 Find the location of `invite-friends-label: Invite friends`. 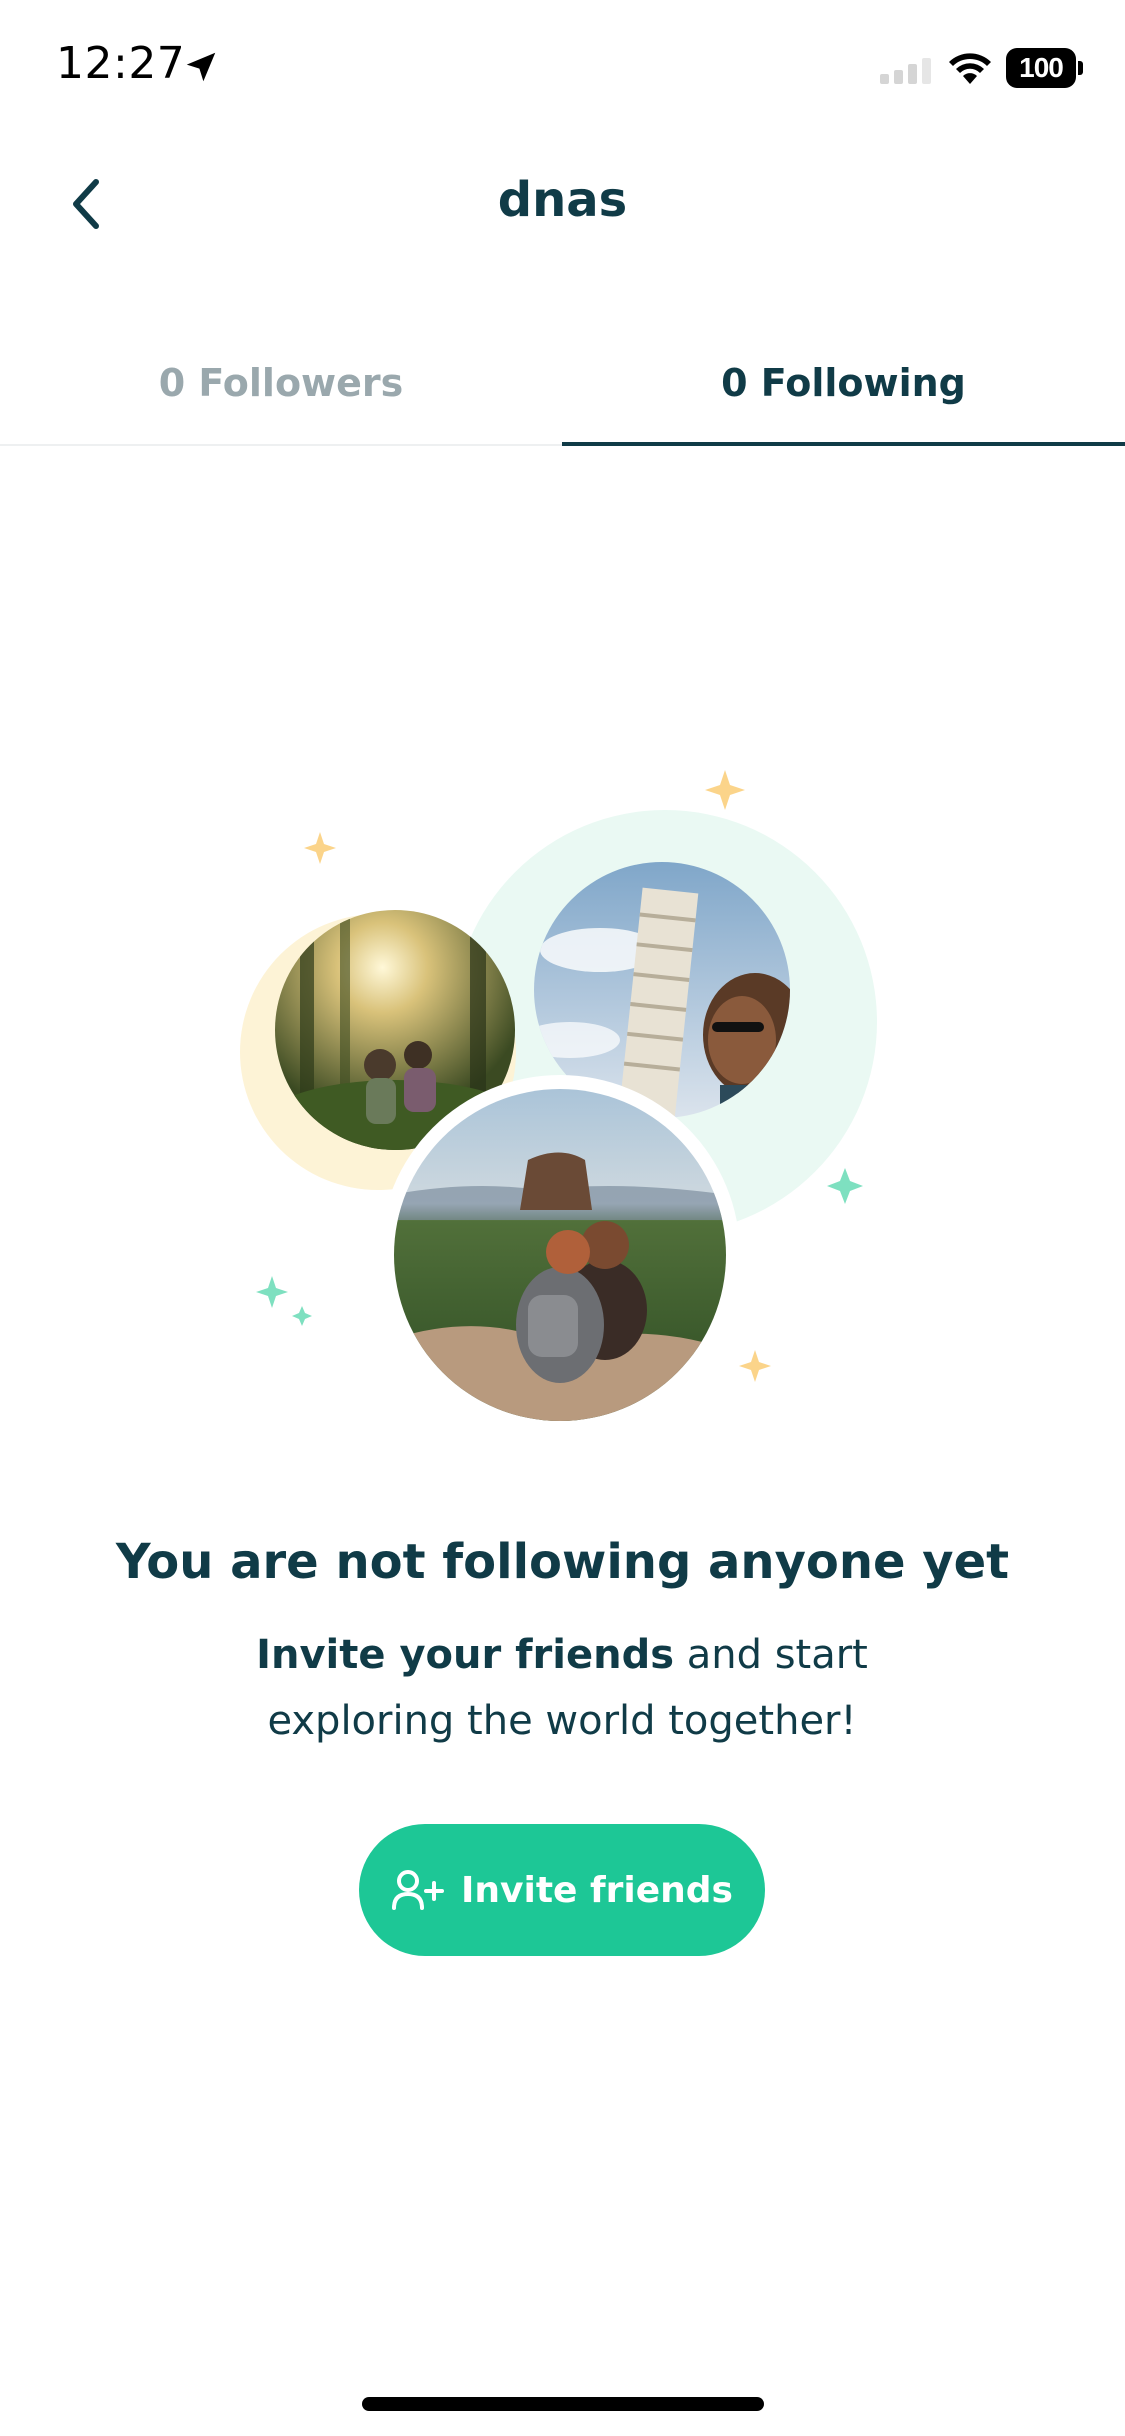

invite-friends-label: Invite friends is located at coordinates (597, 1890).